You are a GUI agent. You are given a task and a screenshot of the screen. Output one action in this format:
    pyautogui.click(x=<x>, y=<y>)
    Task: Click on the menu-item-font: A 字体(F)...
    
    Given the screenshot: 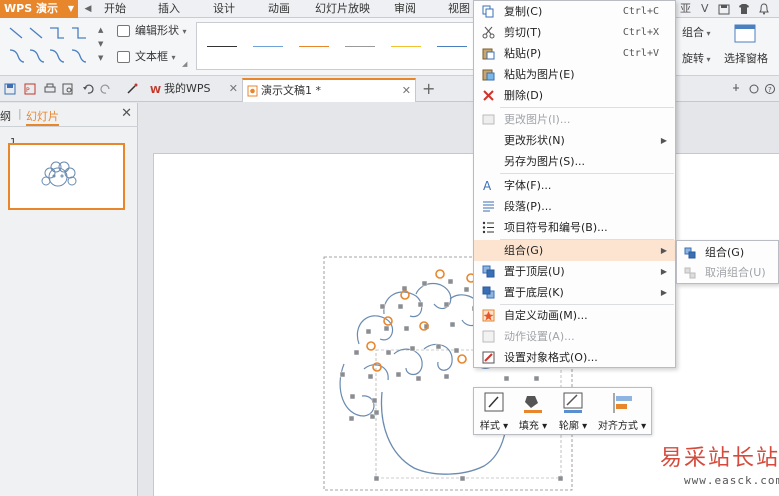 What is the action you would take?
    pyautogui.click(x=574, y=185)
    